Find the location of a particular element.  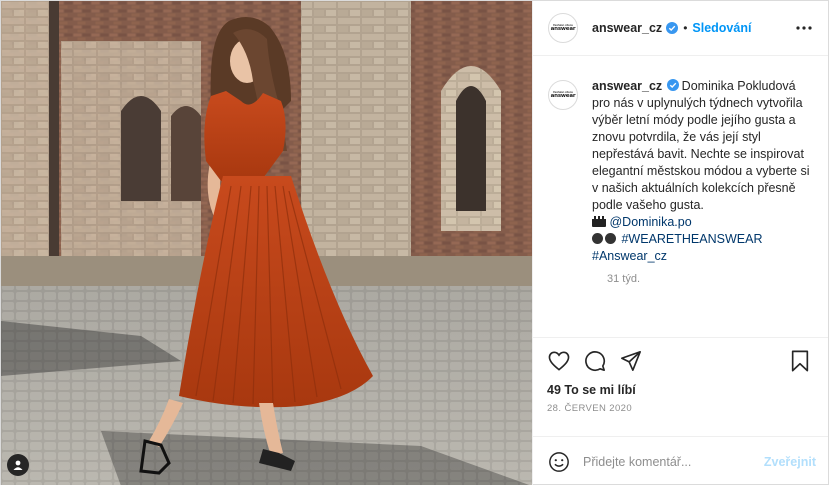

post-comment-button: Zveřejnit is located at coordinates (790, 462).